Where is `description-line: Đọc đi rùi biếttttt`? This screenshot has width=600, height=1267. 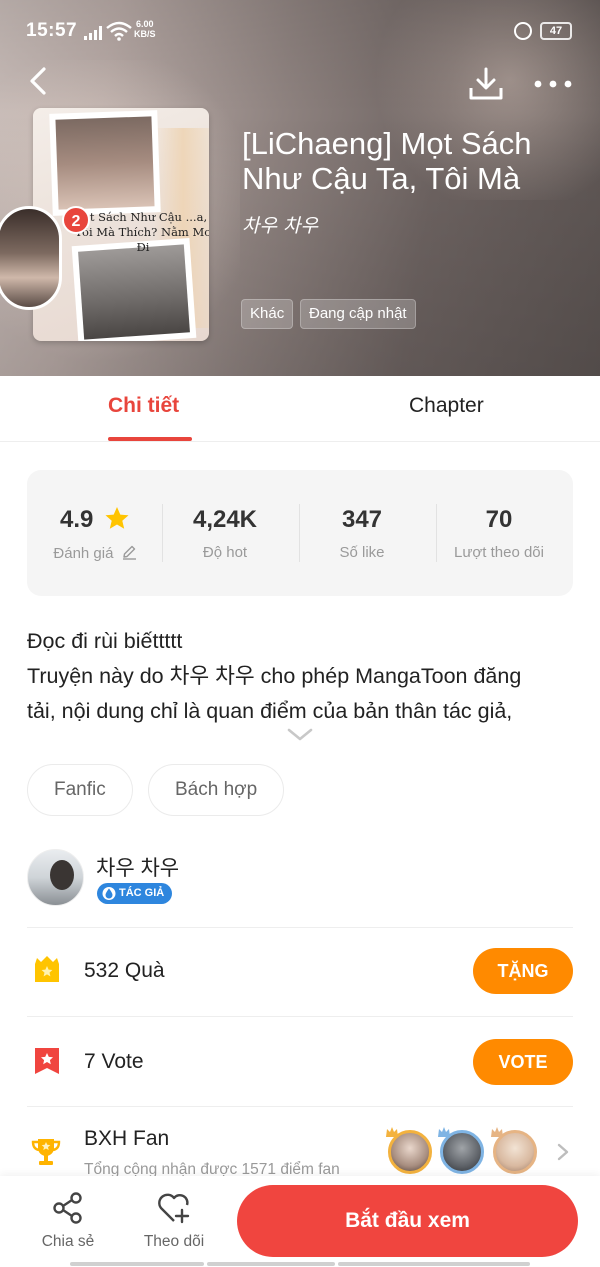
description-line: Đọc đi rùi biếttttt is located at coordinates (105, 641).